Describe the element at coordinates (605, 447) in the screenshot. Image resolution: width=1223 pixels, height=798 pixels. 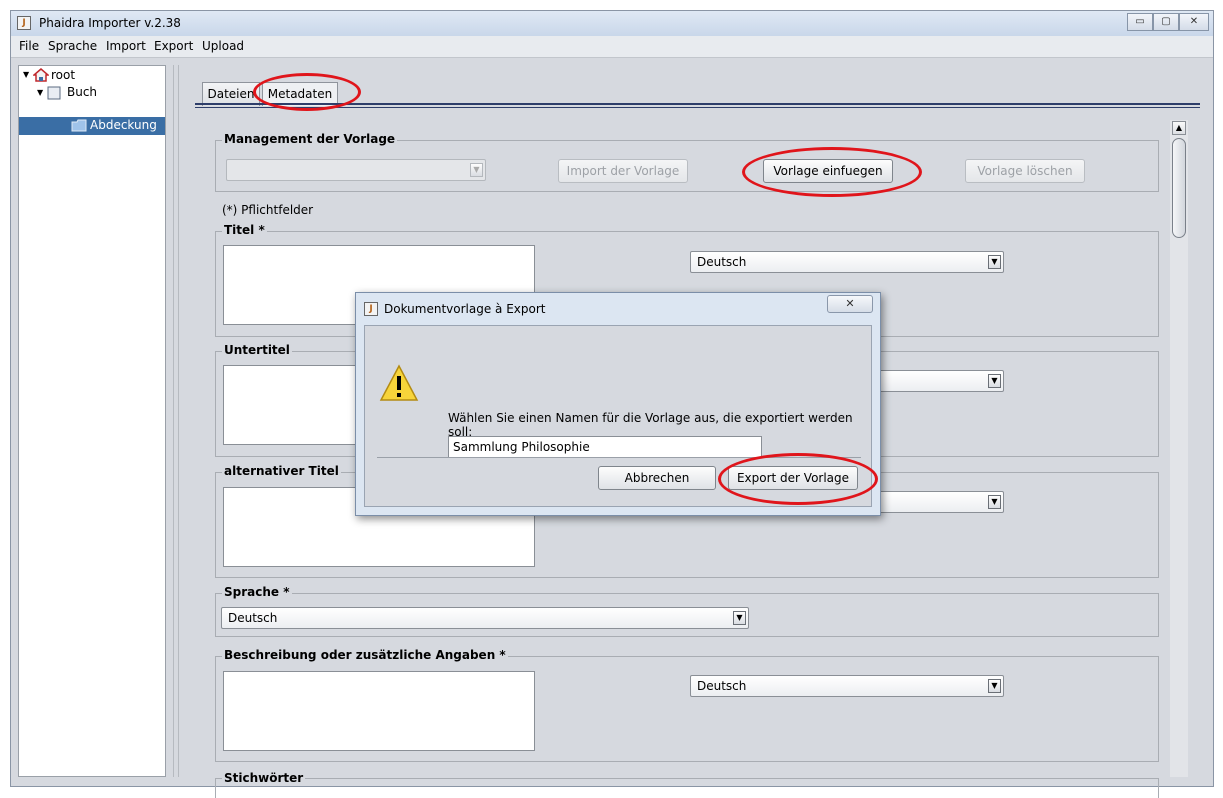
I see `template-name-input: Sammlung Philosophie` at that location.